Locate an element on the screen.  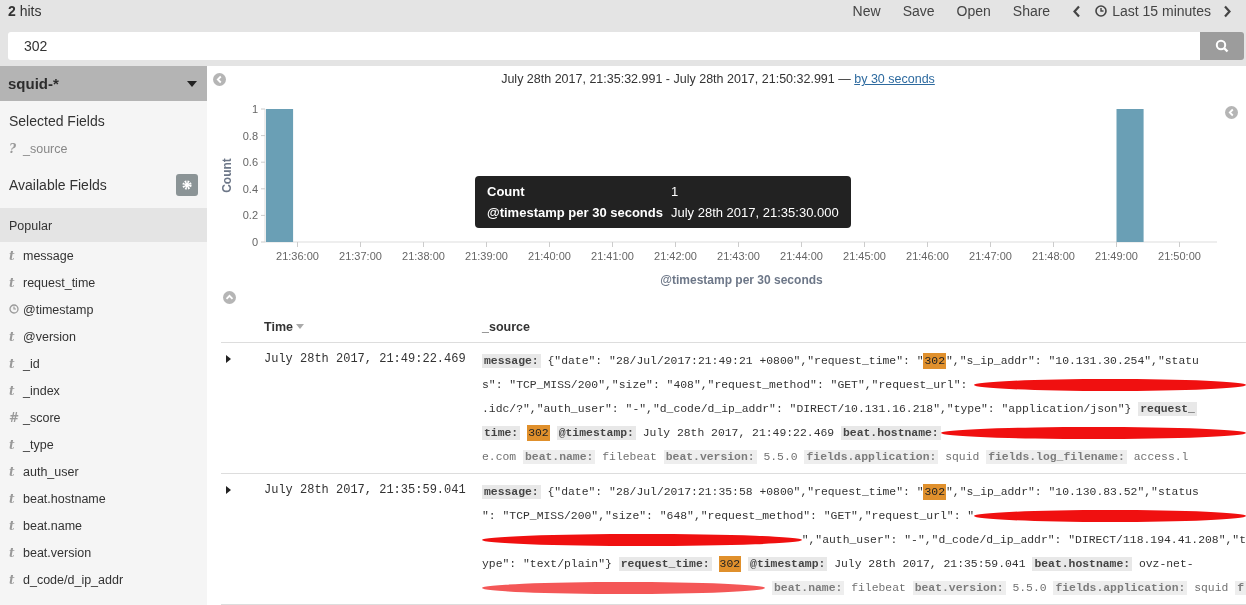
x-tick-label: 21:44:00 is located at coordinates (801, 255).